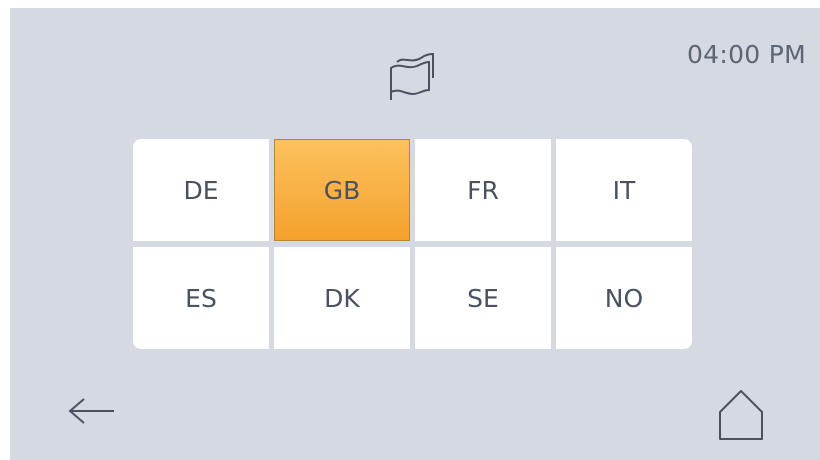 This screenshot has width=820, height=460. Describe the element at coordinates (201, 298) in the screenshot. I see `language-tile-es: ES` at that location.